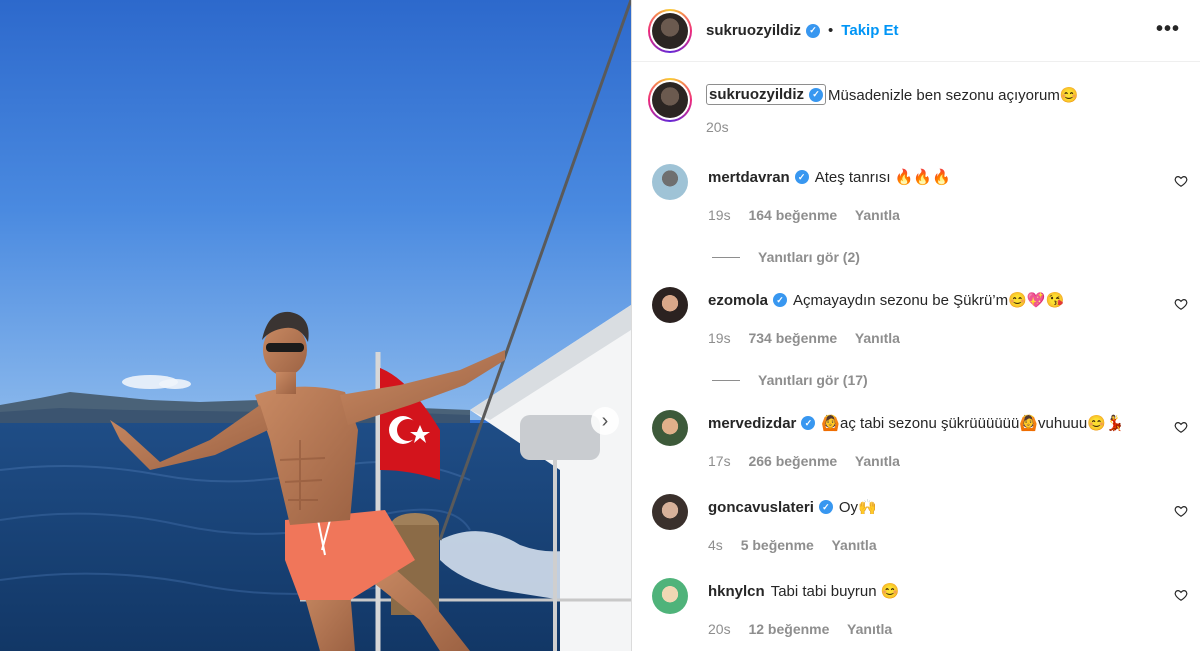 The image size is (1200, 651). What do you see at coordinates (892, 127) in the screenshot?
I see `caption-timestamp: 20s` at bounding box center [892, 127].